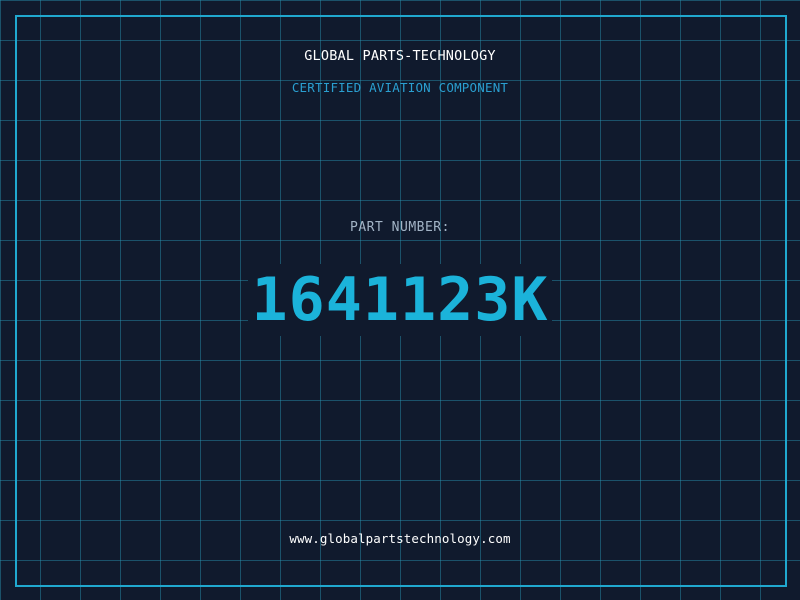 The image size is (800, 600). I want to click on website-url: www.globalpartstechnology.com, so click(400, 538).